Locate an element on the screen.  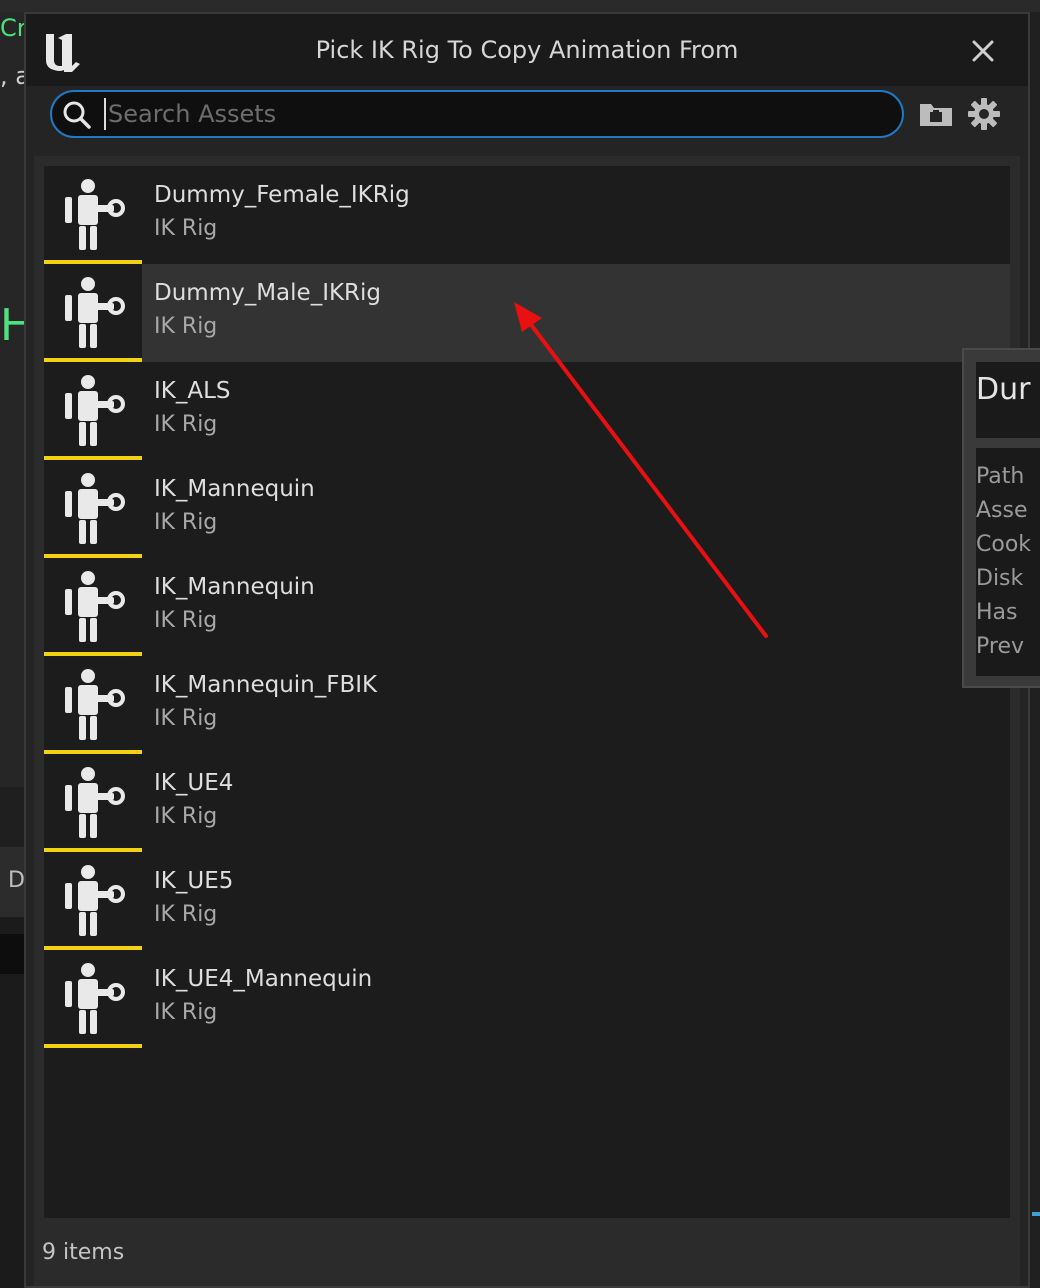
asset-row-ik-mannequin-2: IK_Mannequin IK Rig is located at coordinates (527, 607).